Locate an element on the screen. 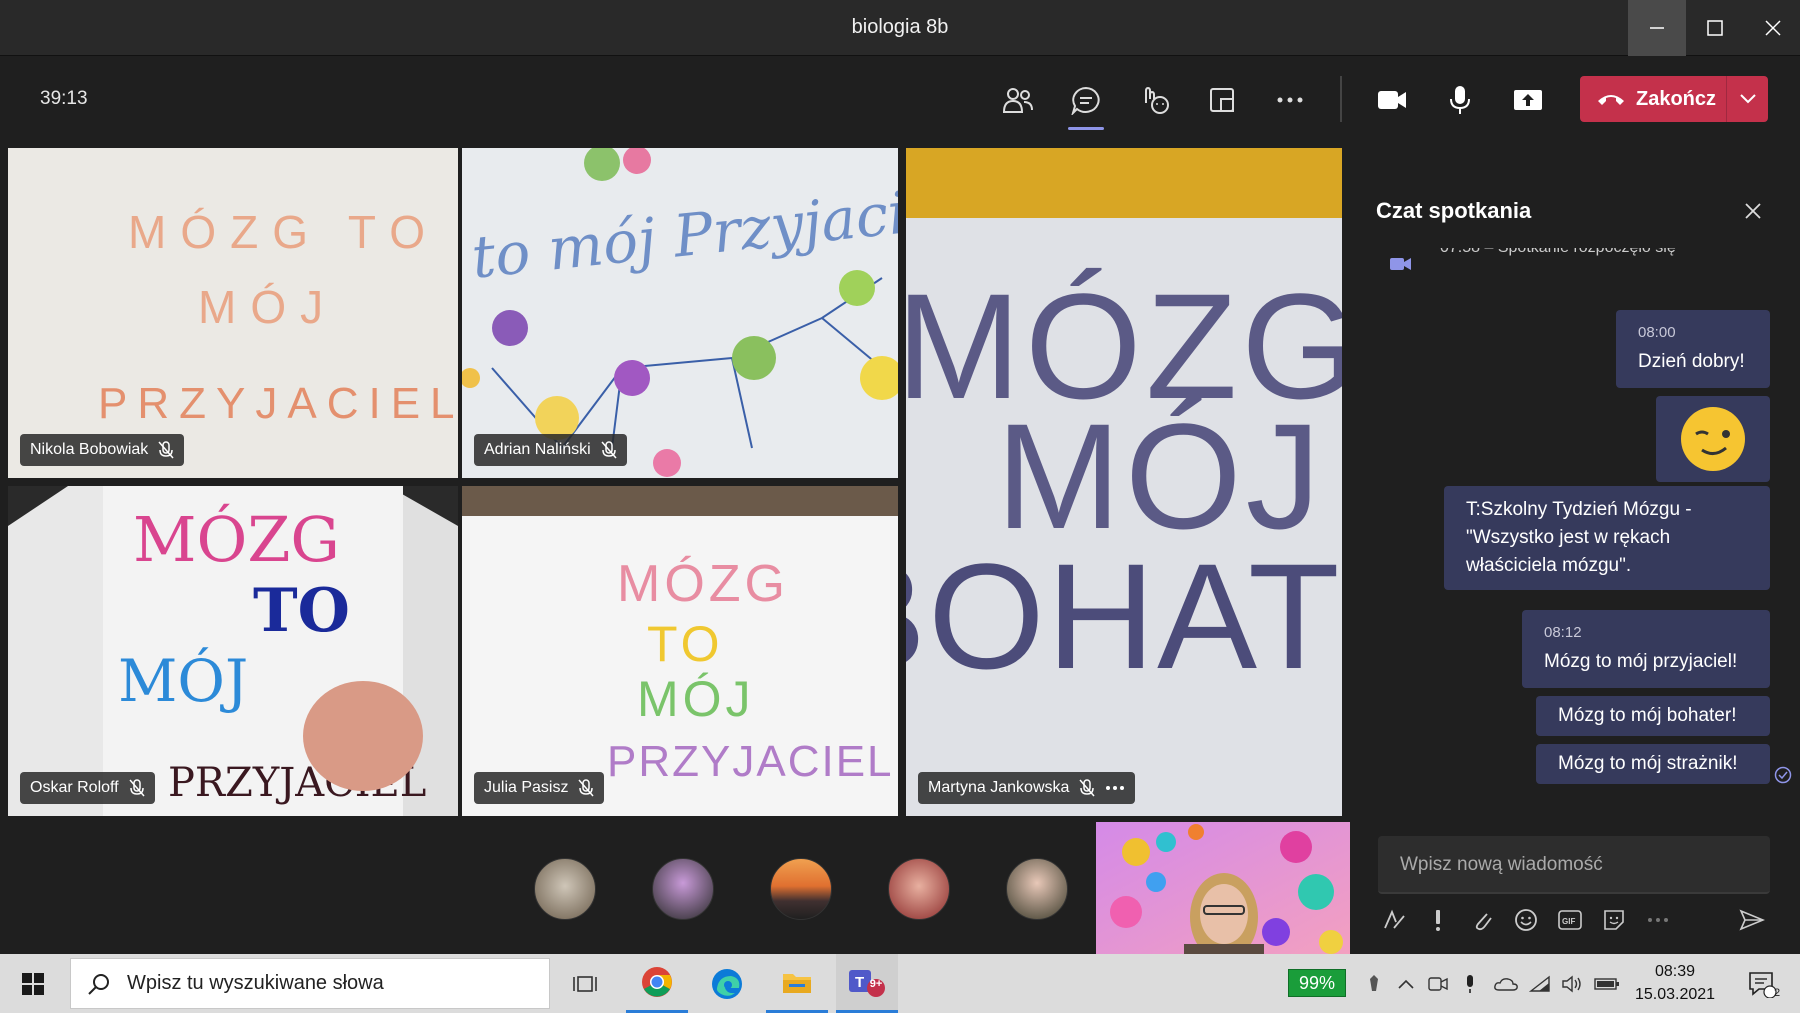  reactions-button is located at coordinates (1154, 100).